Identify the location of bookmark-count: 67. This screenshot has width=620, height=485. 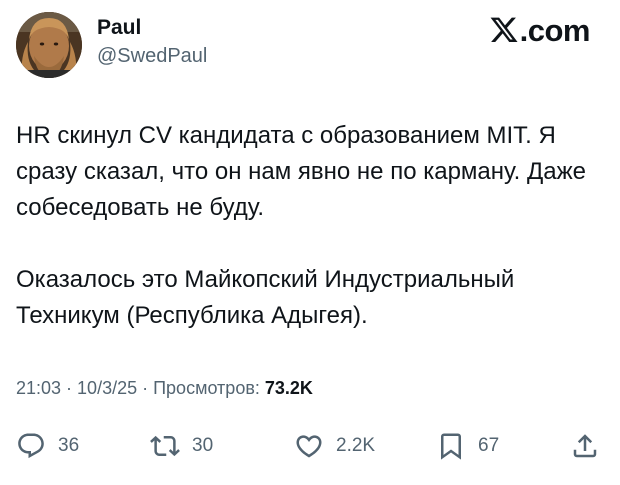
(489, 445).